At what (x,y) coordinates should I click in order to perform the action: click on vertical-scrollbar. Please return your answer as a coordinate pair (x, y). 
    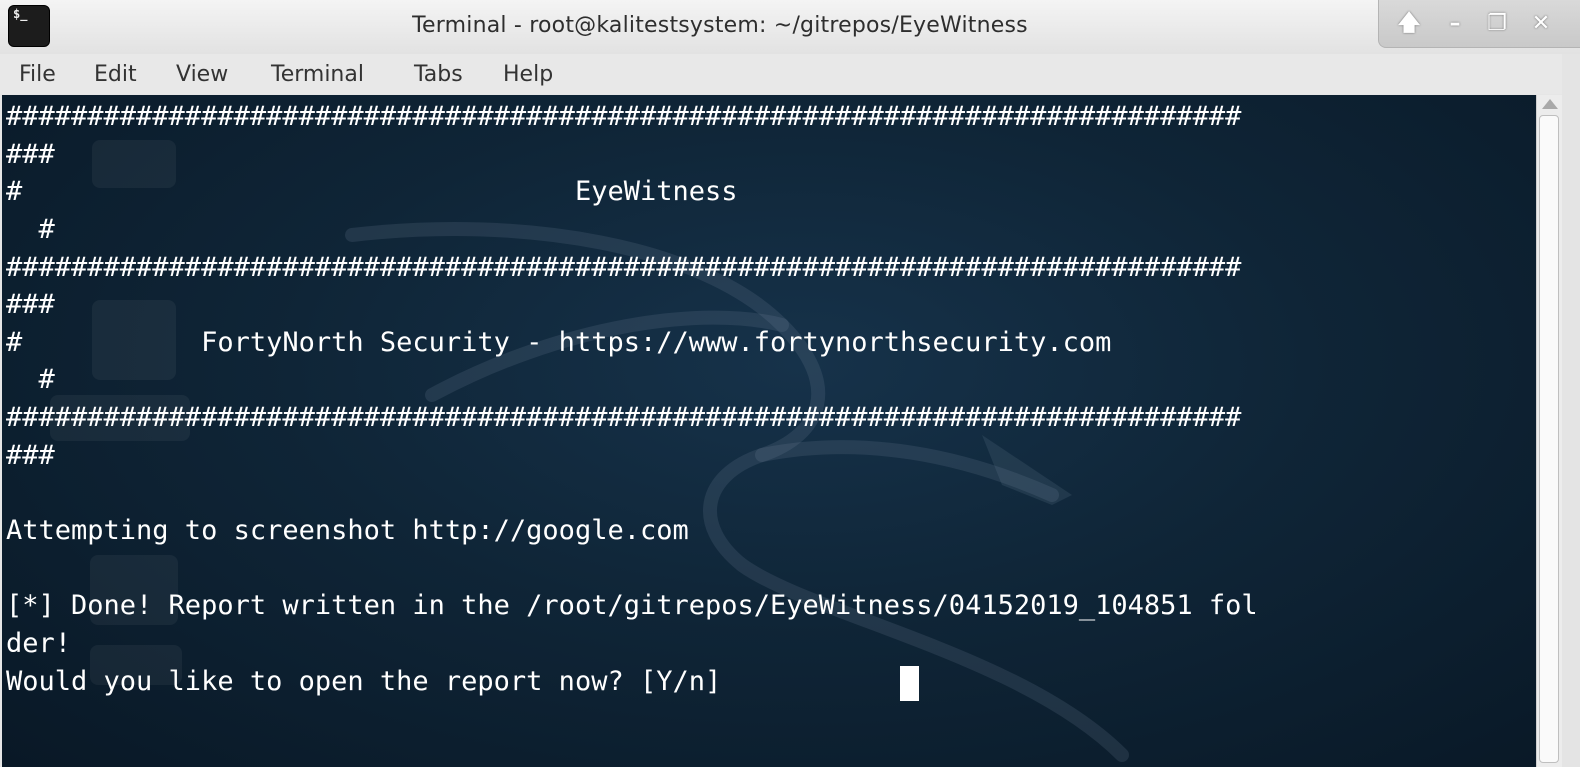
    Looking at the image, I should click on (1549, 431).